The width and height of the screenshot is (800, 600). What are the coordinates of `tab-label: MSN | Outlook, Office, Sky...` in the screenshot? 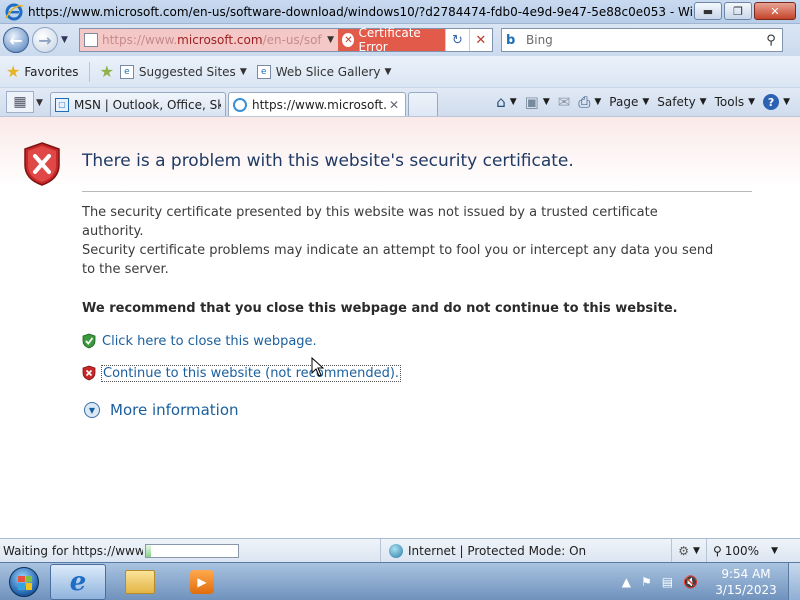 It's located at (147, 104).